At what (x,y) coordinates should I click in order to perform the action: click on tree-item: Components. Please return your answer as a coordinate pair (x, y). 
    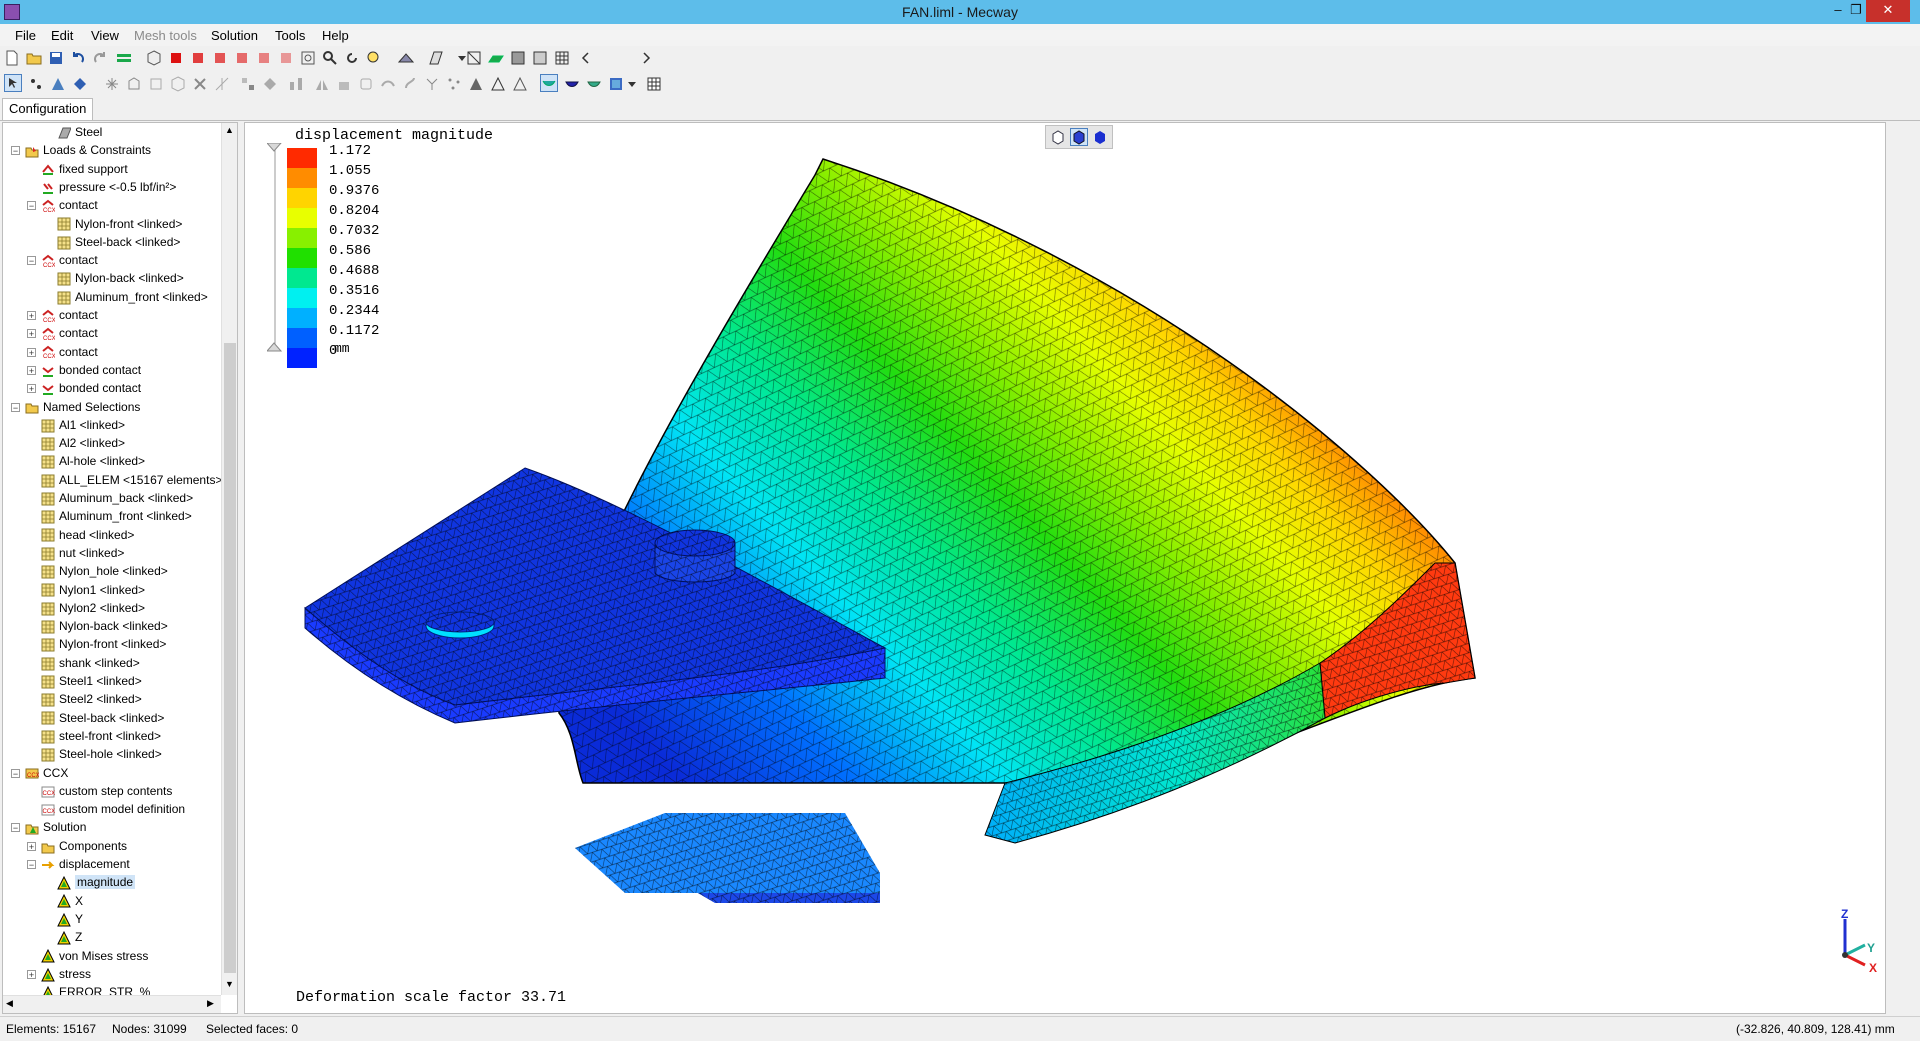
    Looking at the image, I should click on (84, 846).